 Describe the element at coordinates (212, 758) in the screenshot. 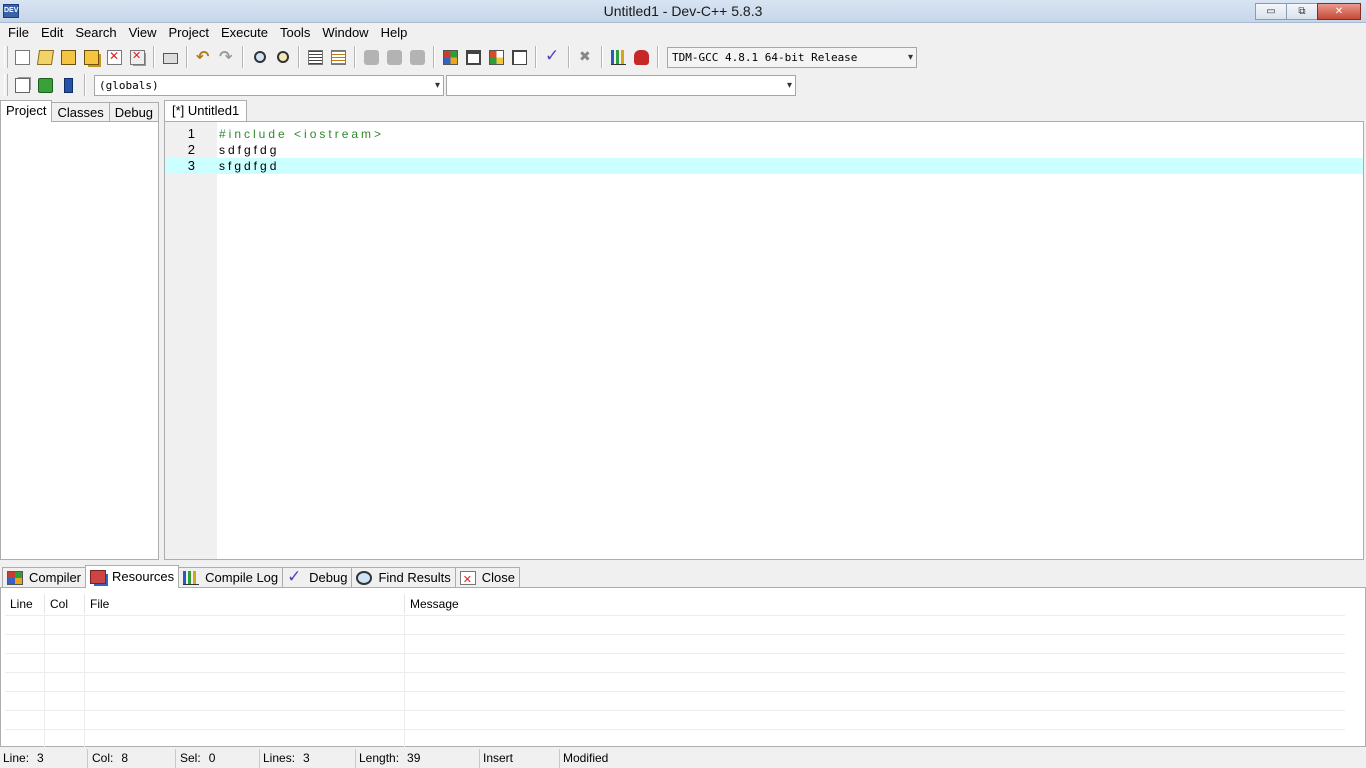

I see `status-sel-value: 0` at that location.